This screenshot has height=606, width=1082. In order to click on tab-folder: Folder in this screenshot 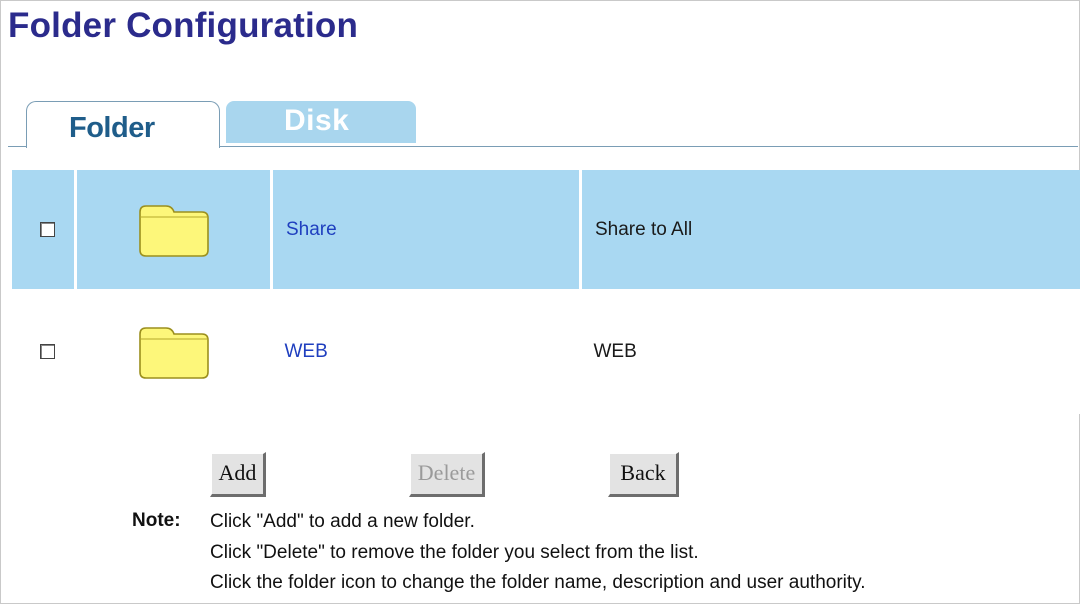, I will do `click(123, 124)`.